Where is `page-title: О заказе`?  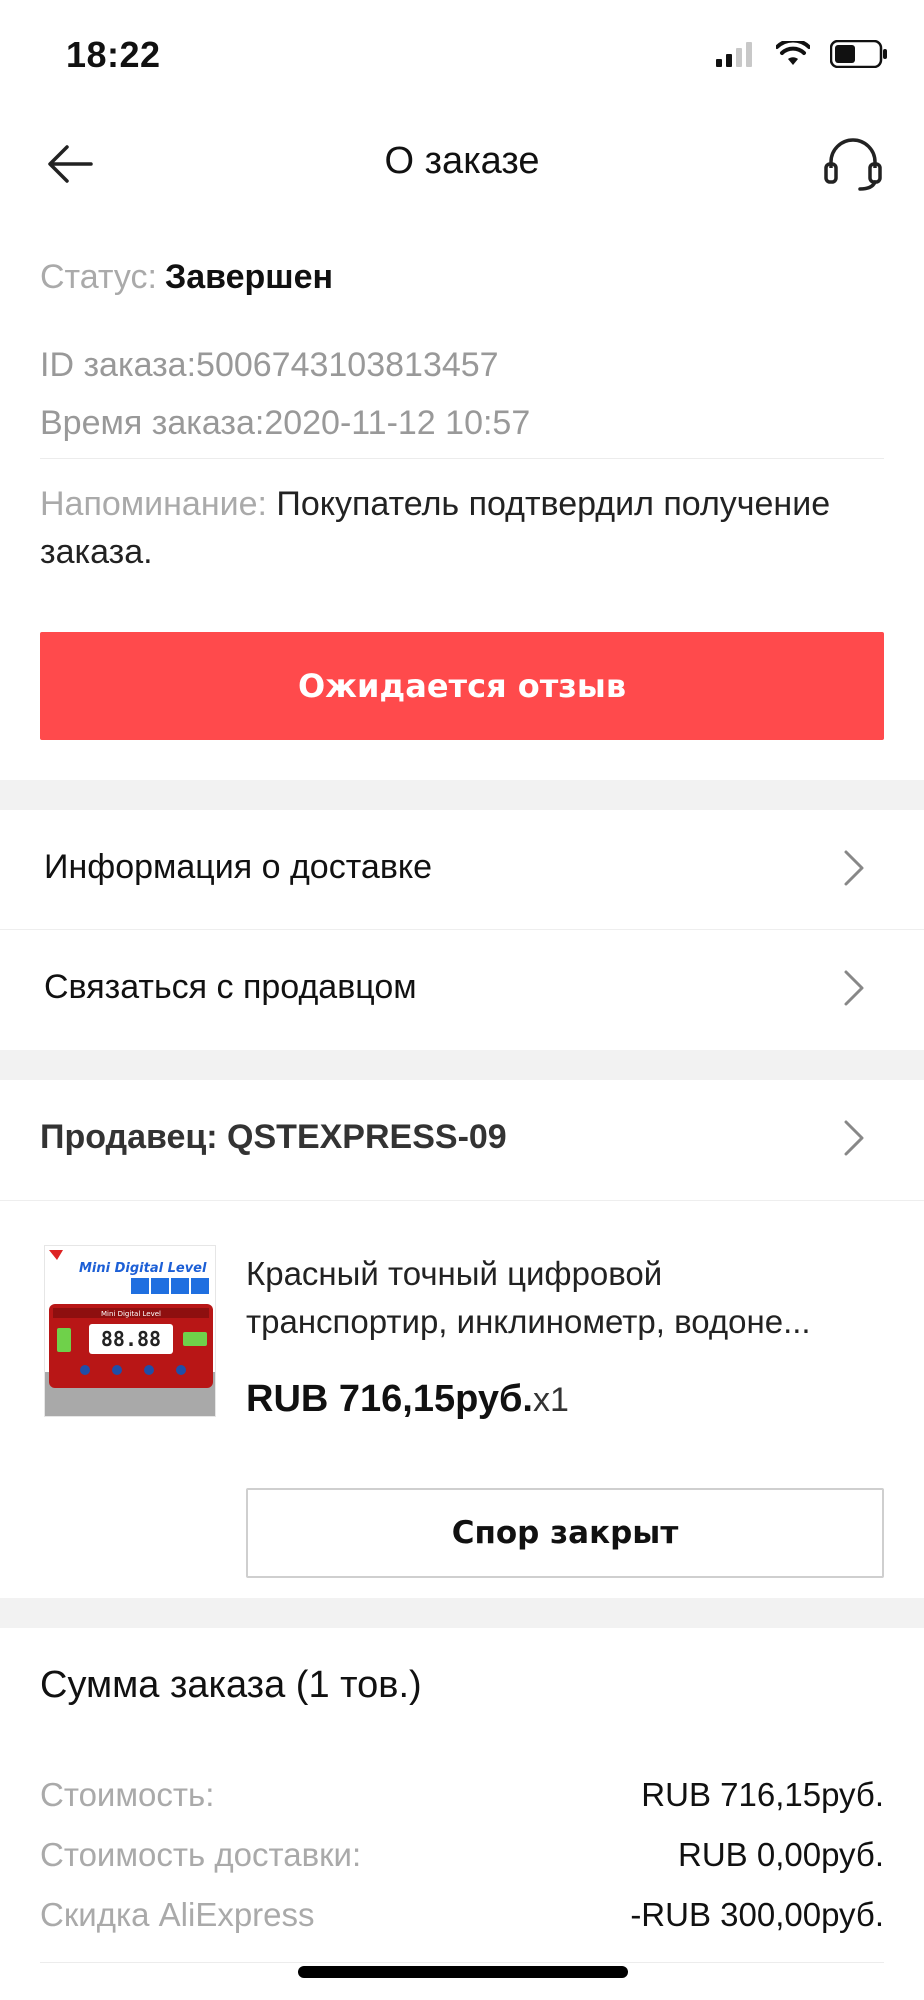
page-title: О заказе is located at coordinates (462, 161).